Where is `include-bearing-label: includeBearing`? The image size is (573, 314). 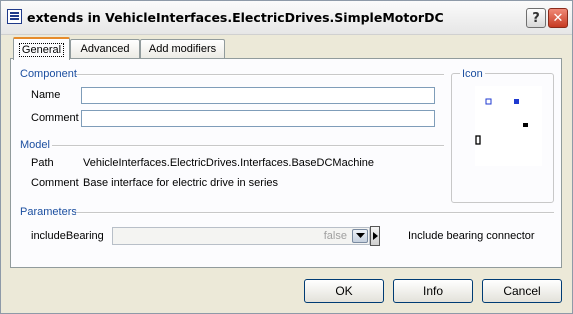
include-bearing-label: includeBearing is located at coordinates (67, 236).